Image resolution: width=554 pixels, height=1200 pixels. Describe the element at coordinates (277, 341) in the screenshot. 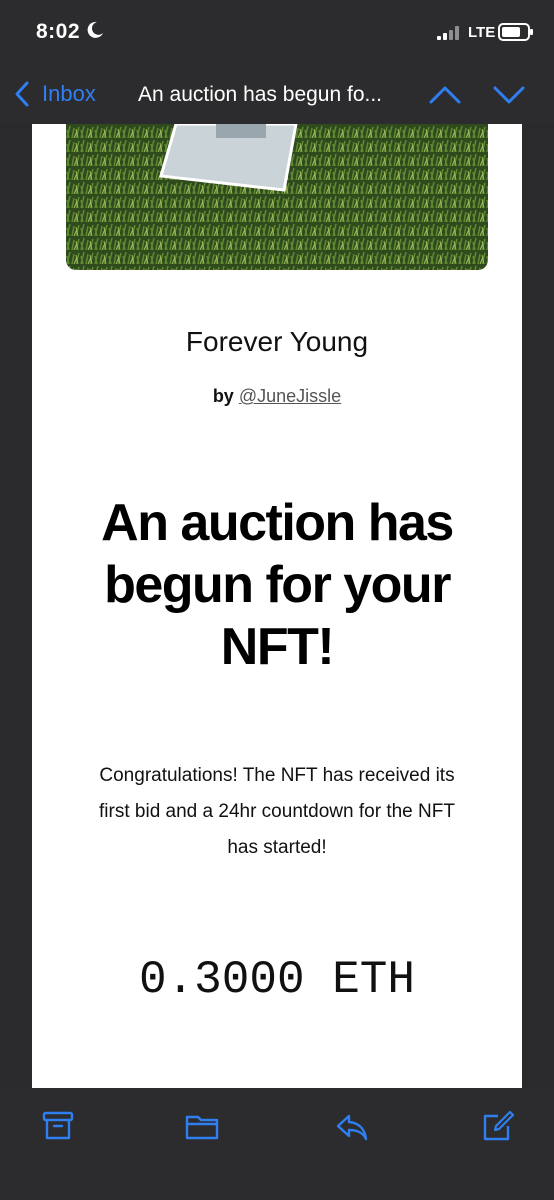

I see `nft-title: Forever Young` at that location.